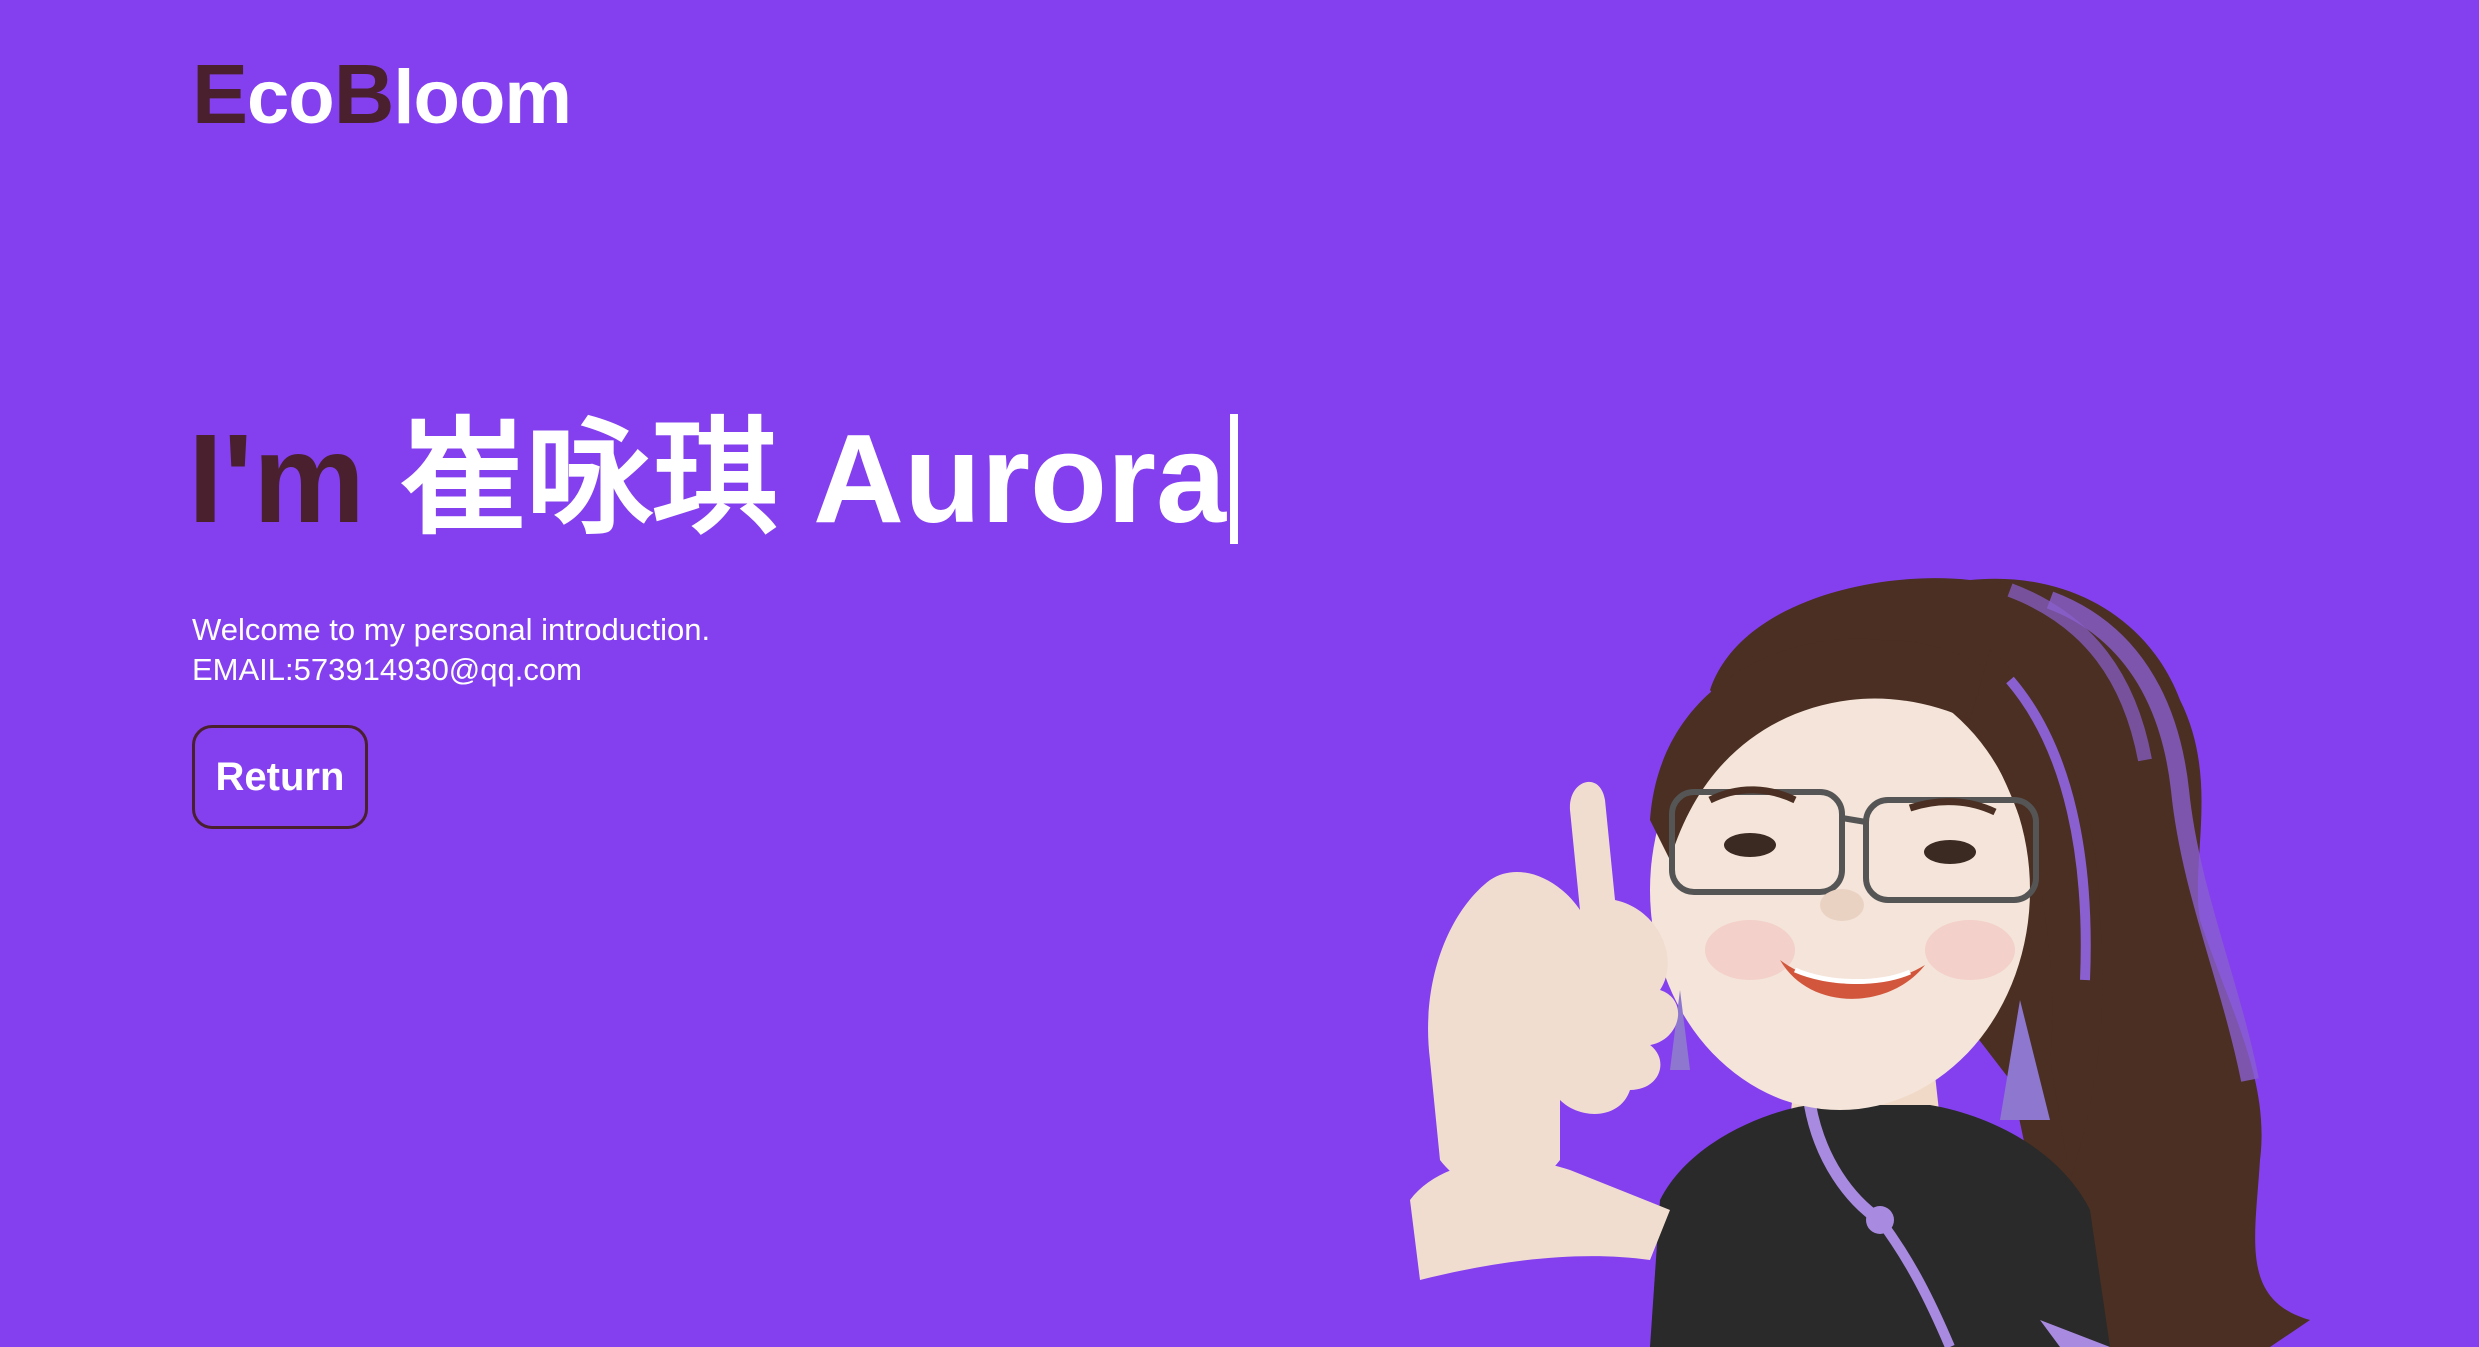 The image size is (2479, 1347). I want to click on logo-initial-b: B, so click(364, 94).